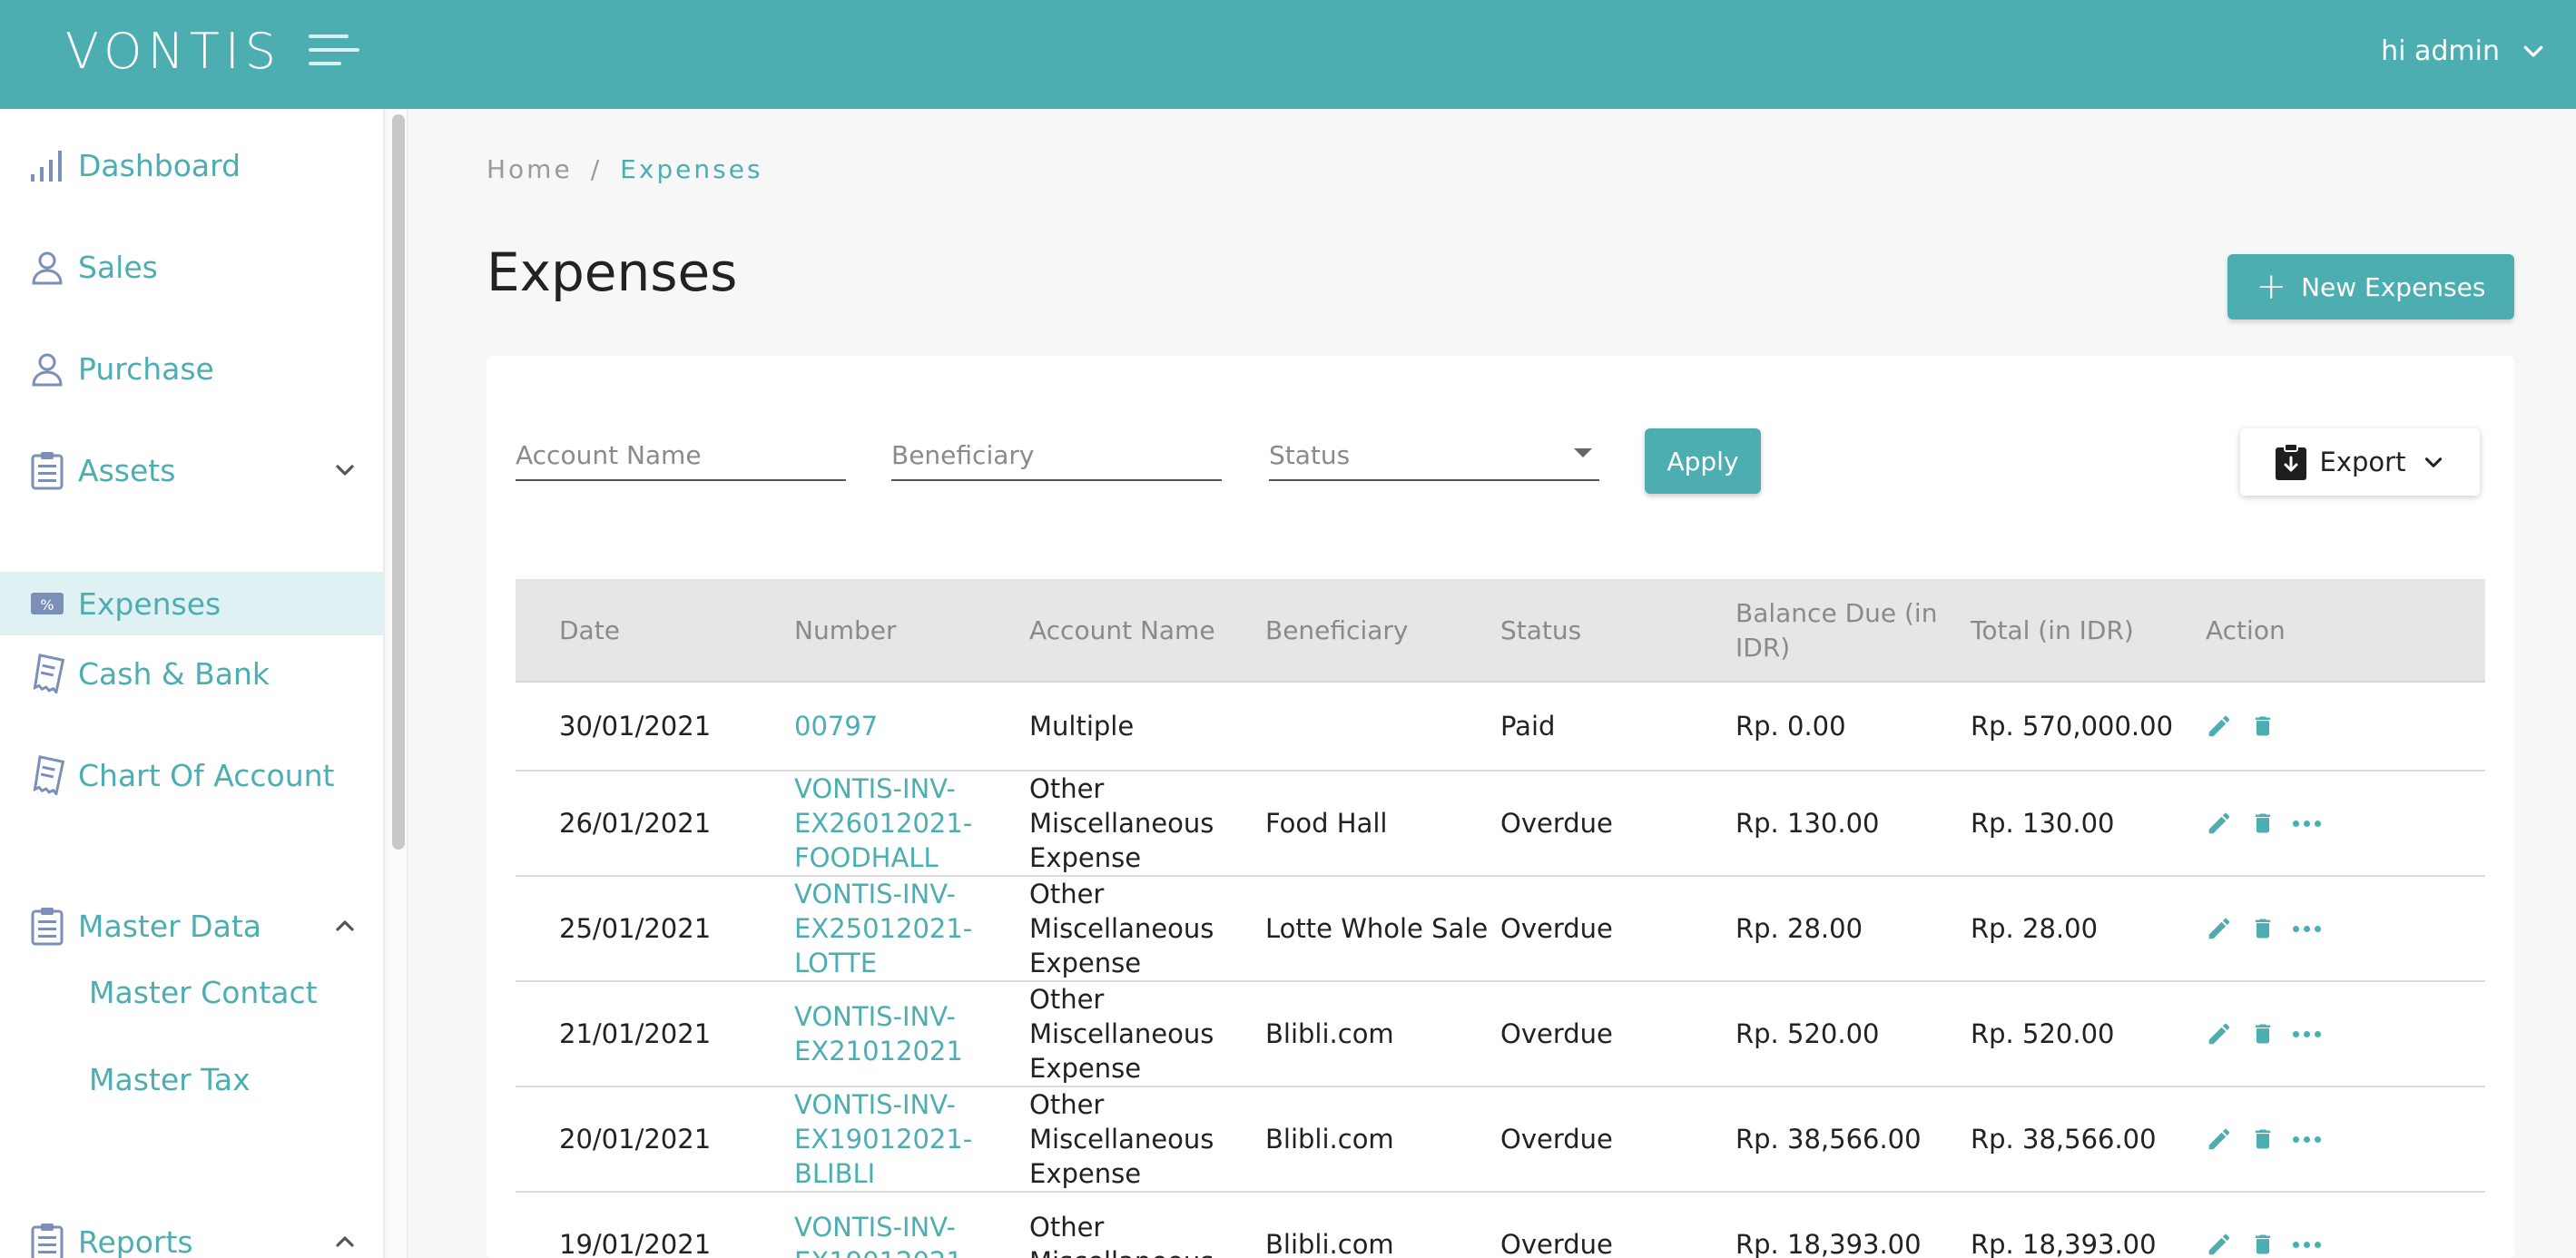 This screenshot has height=1258, width=2576. Describe the element at coordinates (1799, 928) in the screenshot. I see `cell-balance-due: Rp. 28.00` at that location.